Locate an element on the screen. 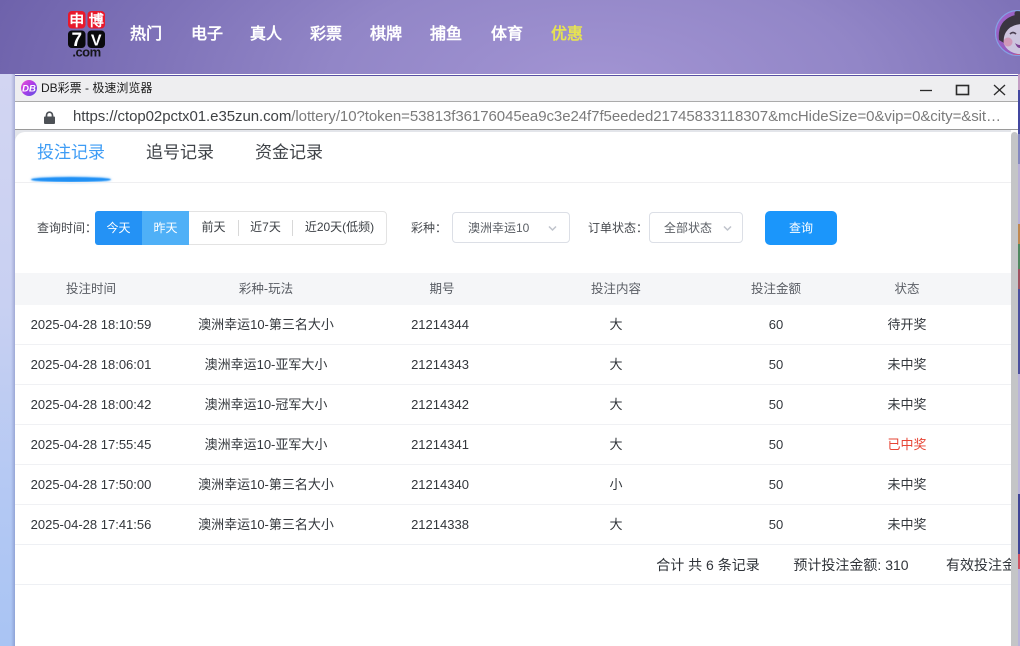 The width and height of the screenshot is (1020, 646). svg-text: 申 is located at coordinates (76, 21).